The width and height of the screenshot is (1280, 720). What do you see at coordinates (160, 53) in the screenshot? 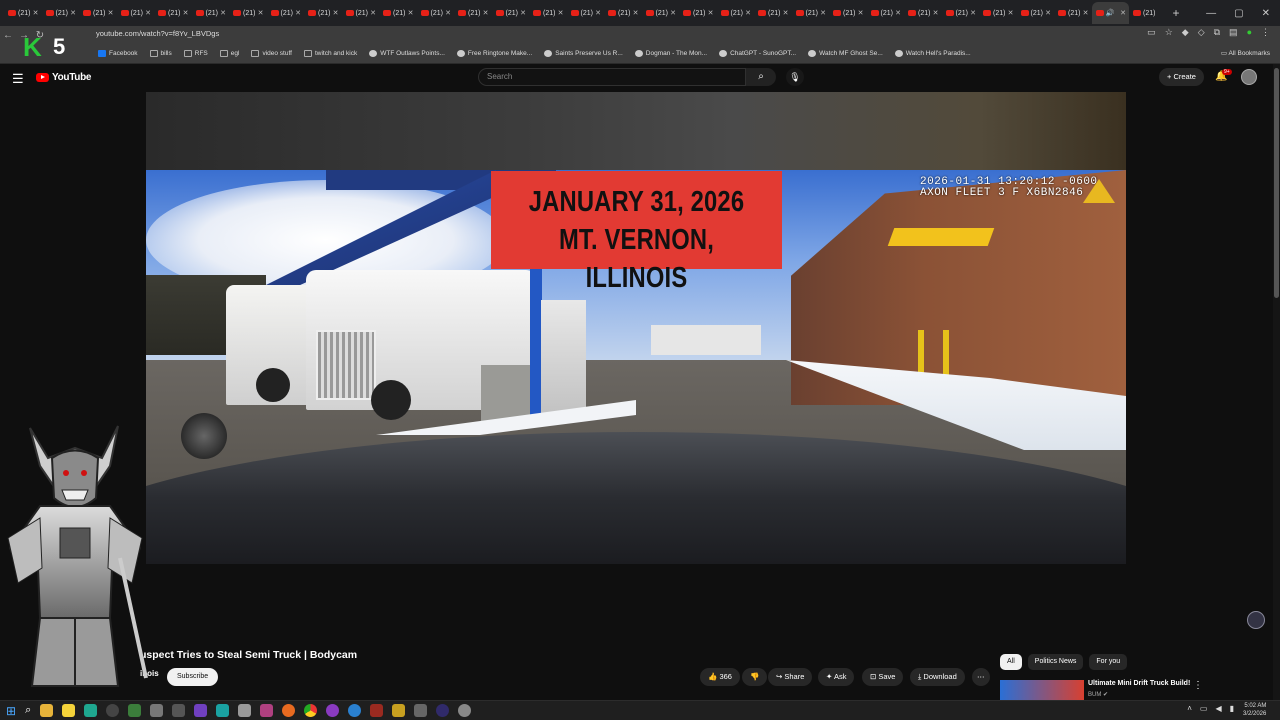
I see `bookmark-item: bills` at bounding box center [160, 53].